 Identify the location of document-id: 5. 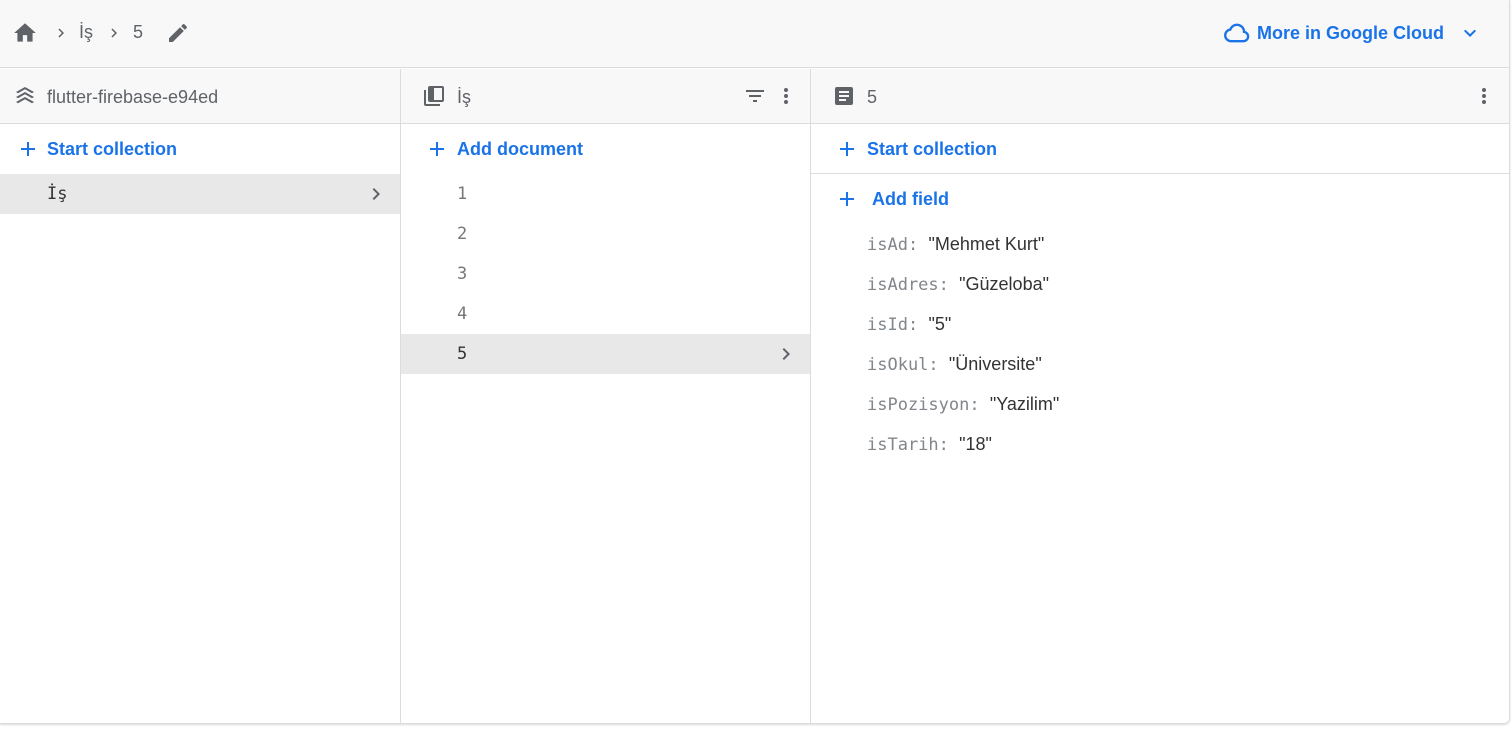
(872, 97).